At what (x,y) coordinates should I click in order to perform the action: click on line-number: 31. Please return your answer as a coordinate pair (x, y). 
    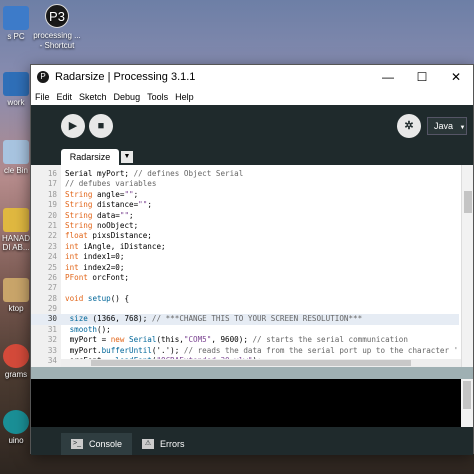
    Looking at the image, I should click on (52, 329).